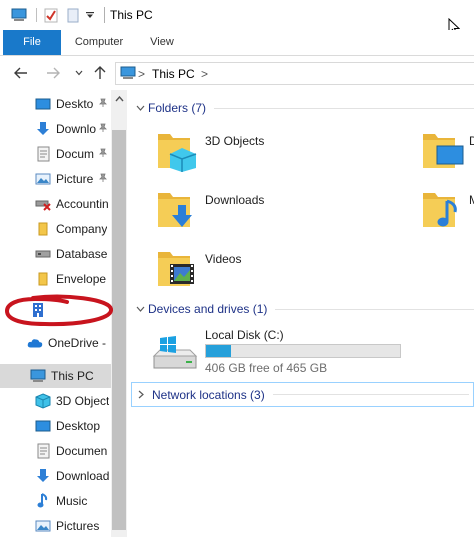  What do you see at coordinates (43, 401) in the screenshot?
I see `3d-objects-icon` at bounding box center [43, 401].